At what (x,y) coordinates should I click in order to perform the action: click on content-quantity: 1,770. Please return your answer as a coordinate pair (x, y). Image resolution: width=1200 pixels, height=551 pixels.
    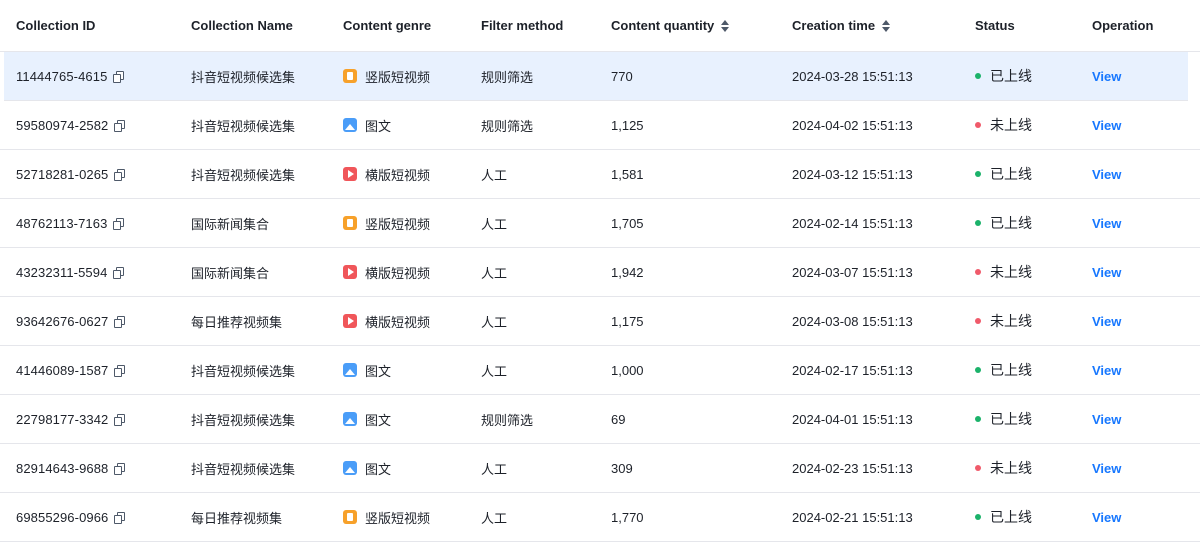
    Looking at the image, I should click on (627, 517).